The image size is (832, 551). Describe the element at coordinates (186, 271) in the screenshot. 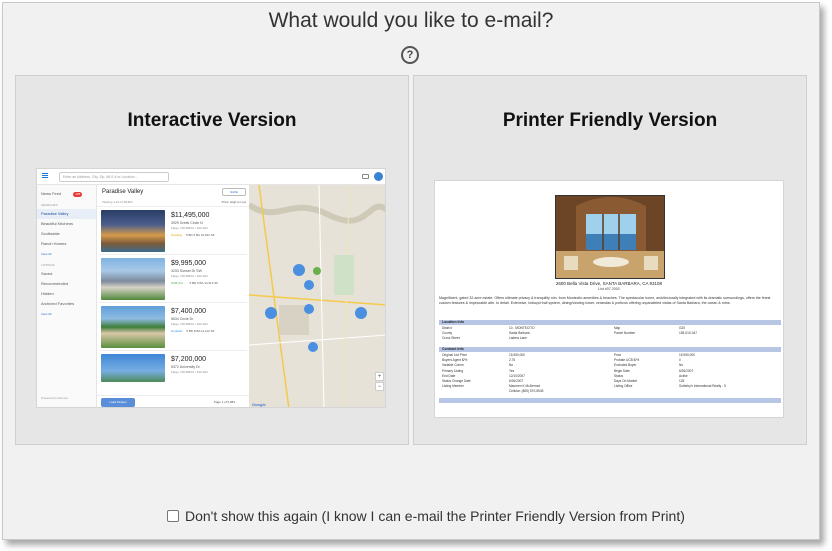

I see `card-address: 3233 Sunset Dr SW` at that location.